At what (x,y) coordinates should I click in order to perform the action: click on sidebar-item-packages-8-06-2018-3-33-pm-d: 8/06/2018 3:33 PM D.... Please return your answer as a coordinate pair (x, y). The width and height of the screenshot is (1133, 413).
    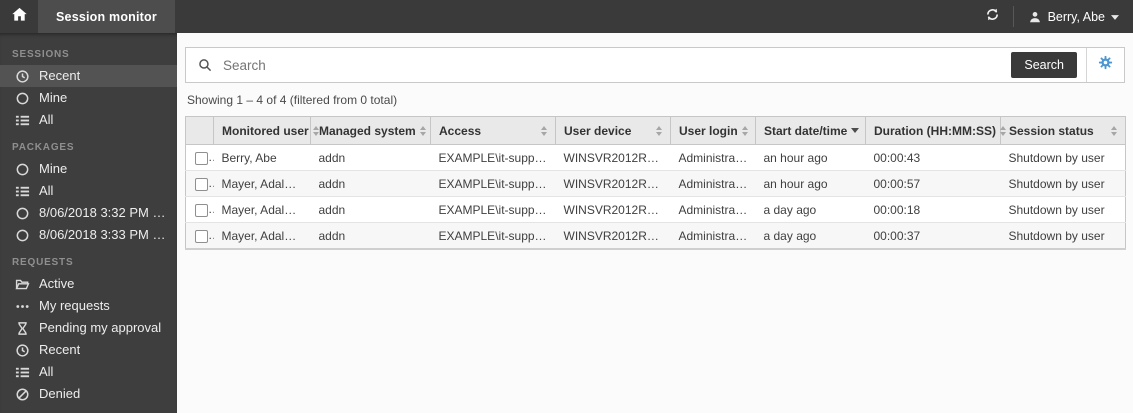
    Looking at the image, I should click on (88, 235).